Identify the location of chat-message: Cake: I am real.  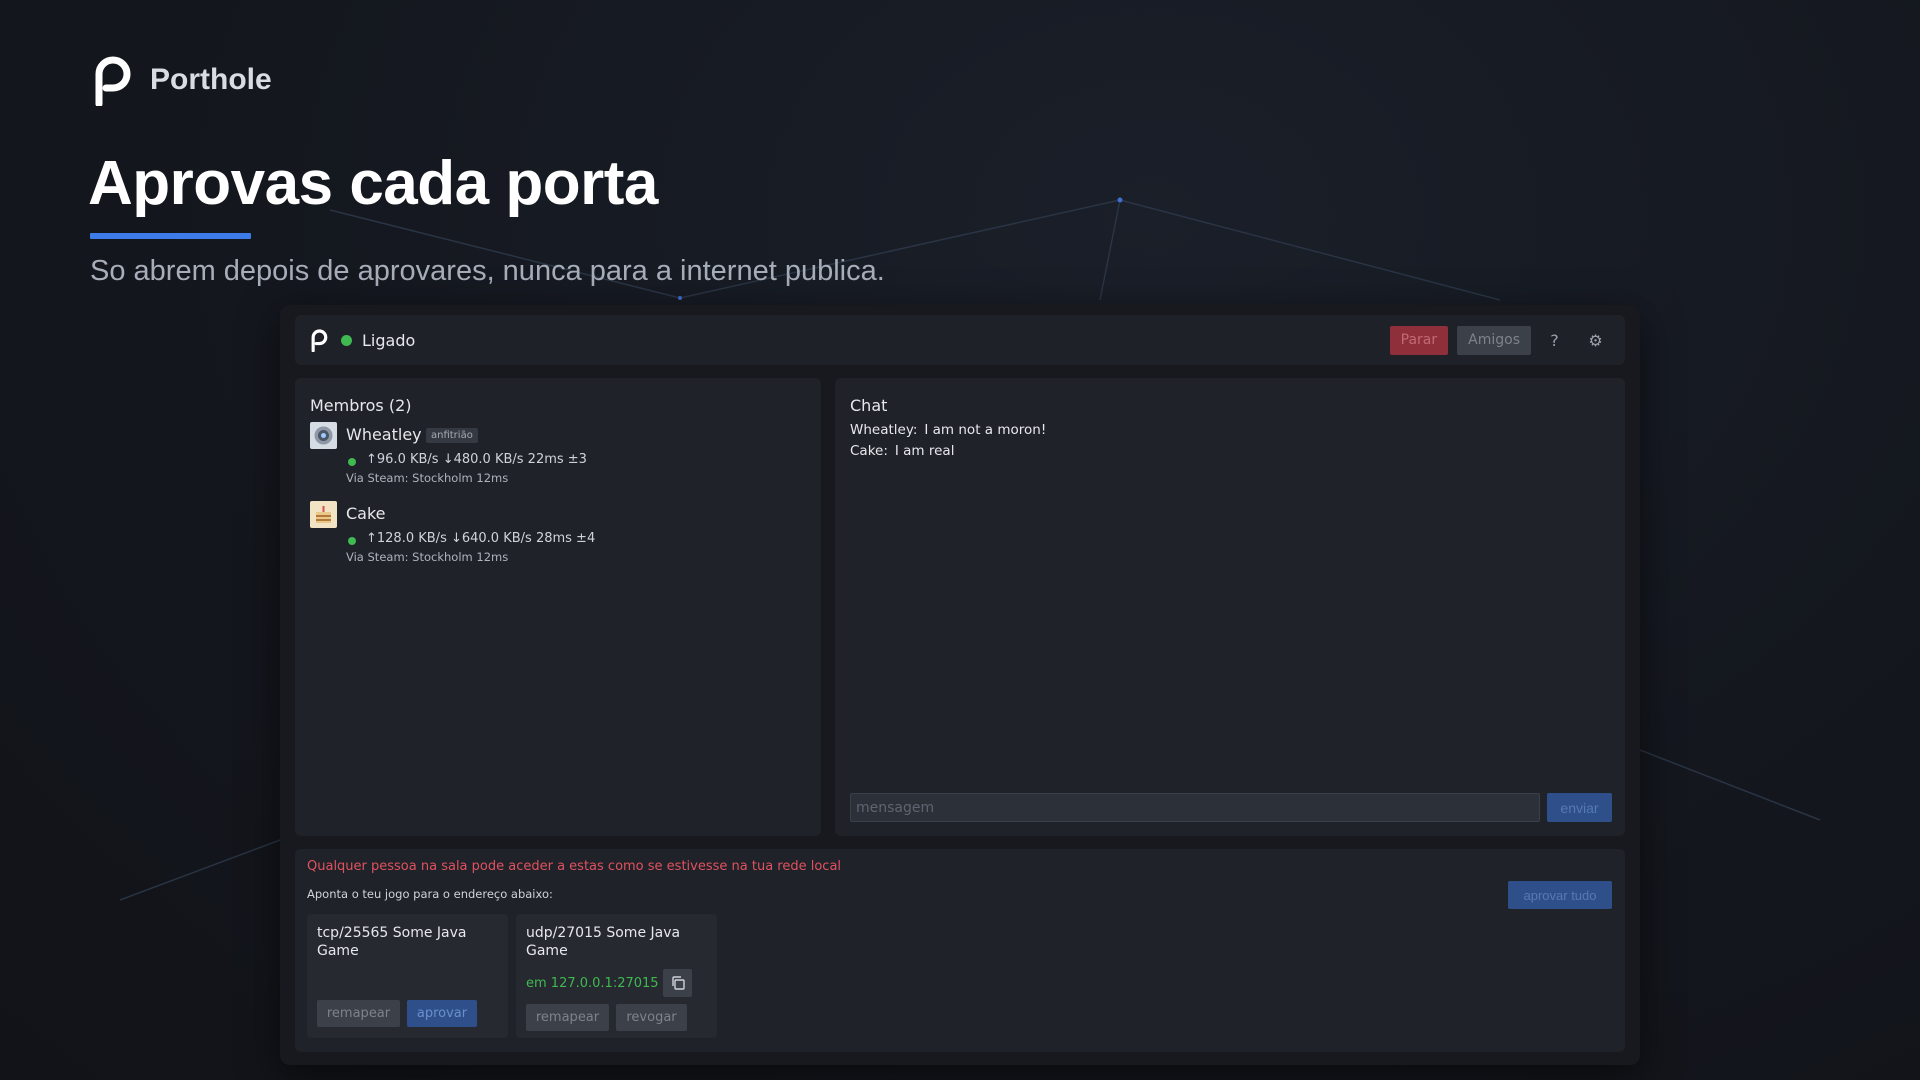
(902, 451).